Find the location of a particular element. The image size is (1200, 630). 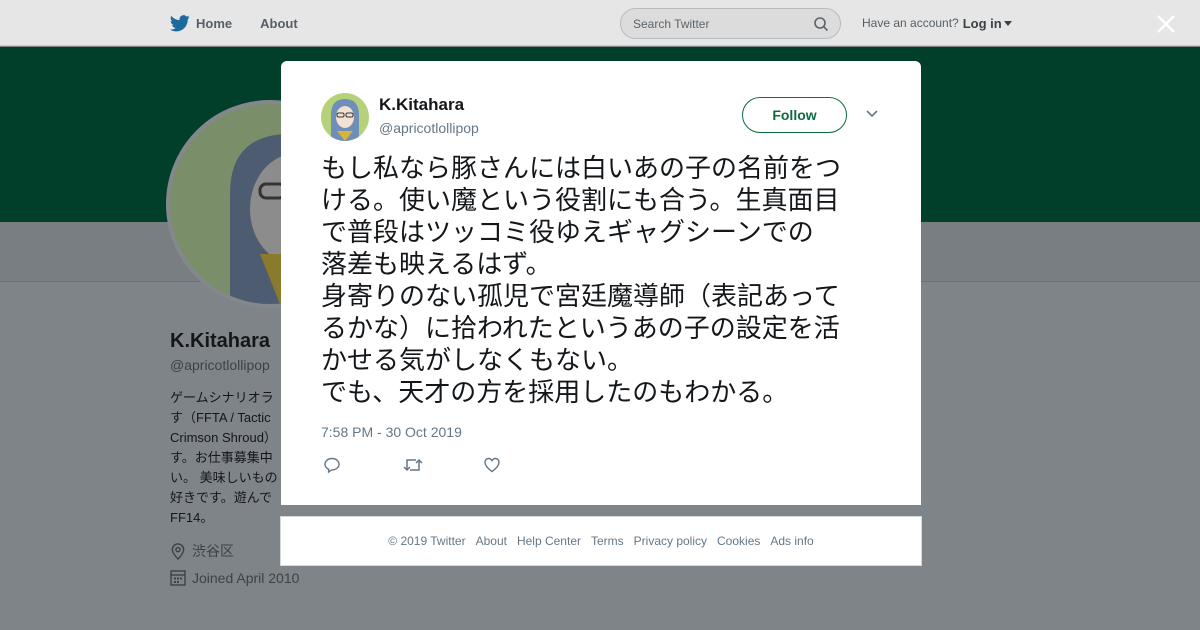

follow-button: Follow is located at coordinates (794, 115).